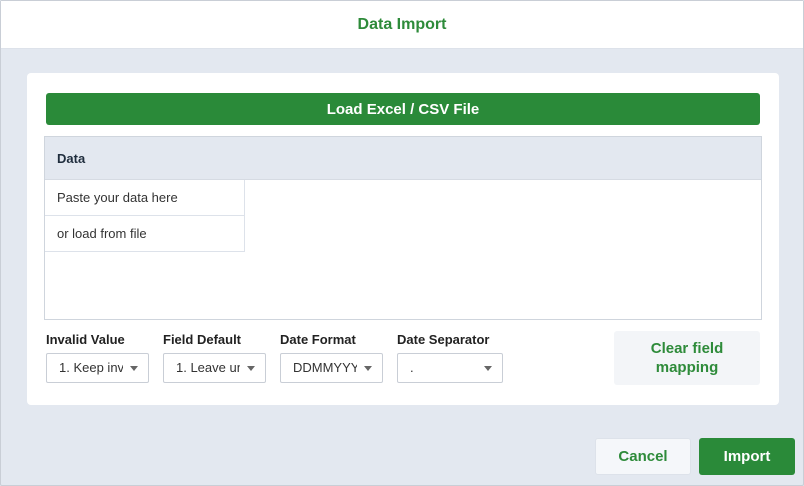  What do you see at coordinates (91, 367) in the screenshot?
I see `invalid-value-selected: 1. Keep invalid` at bounding box center [91, 367].